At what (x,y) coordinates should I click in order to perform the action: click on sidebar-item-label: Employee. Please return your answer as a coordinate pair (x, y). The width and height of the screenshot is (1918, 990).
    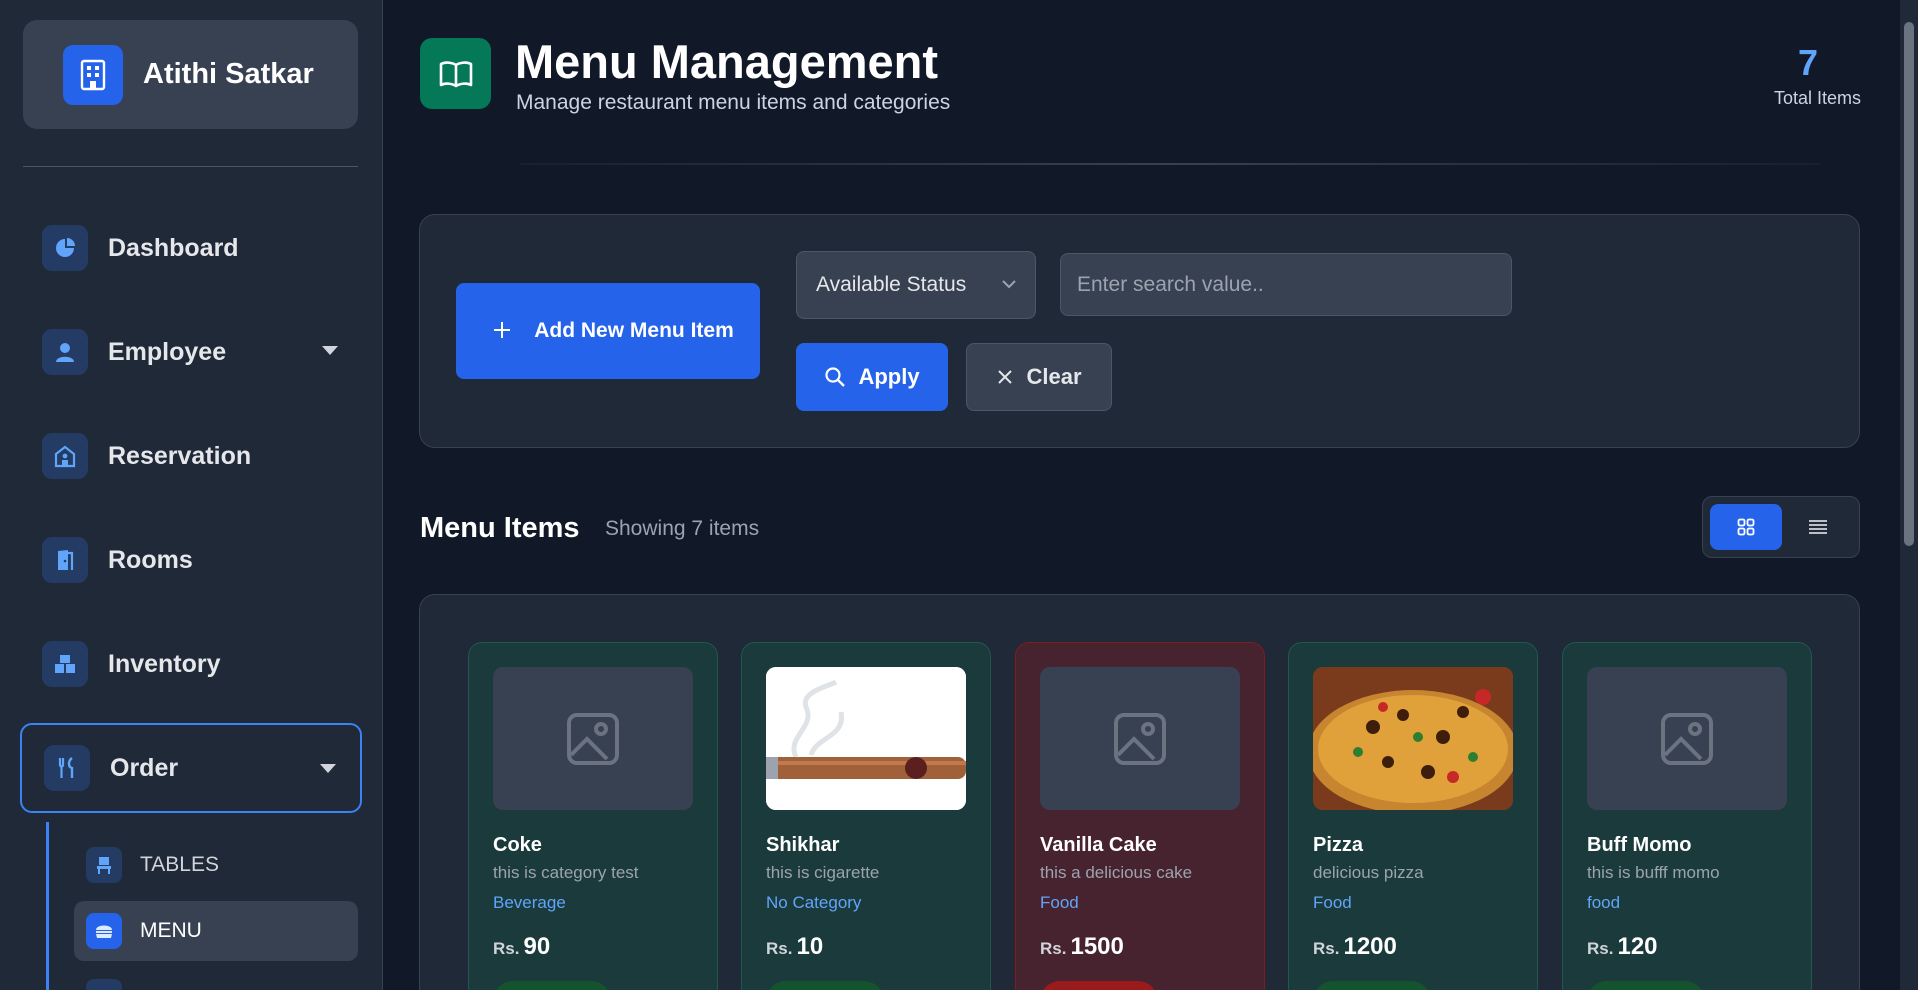
    Looking at the image, I should click on (167, 351).